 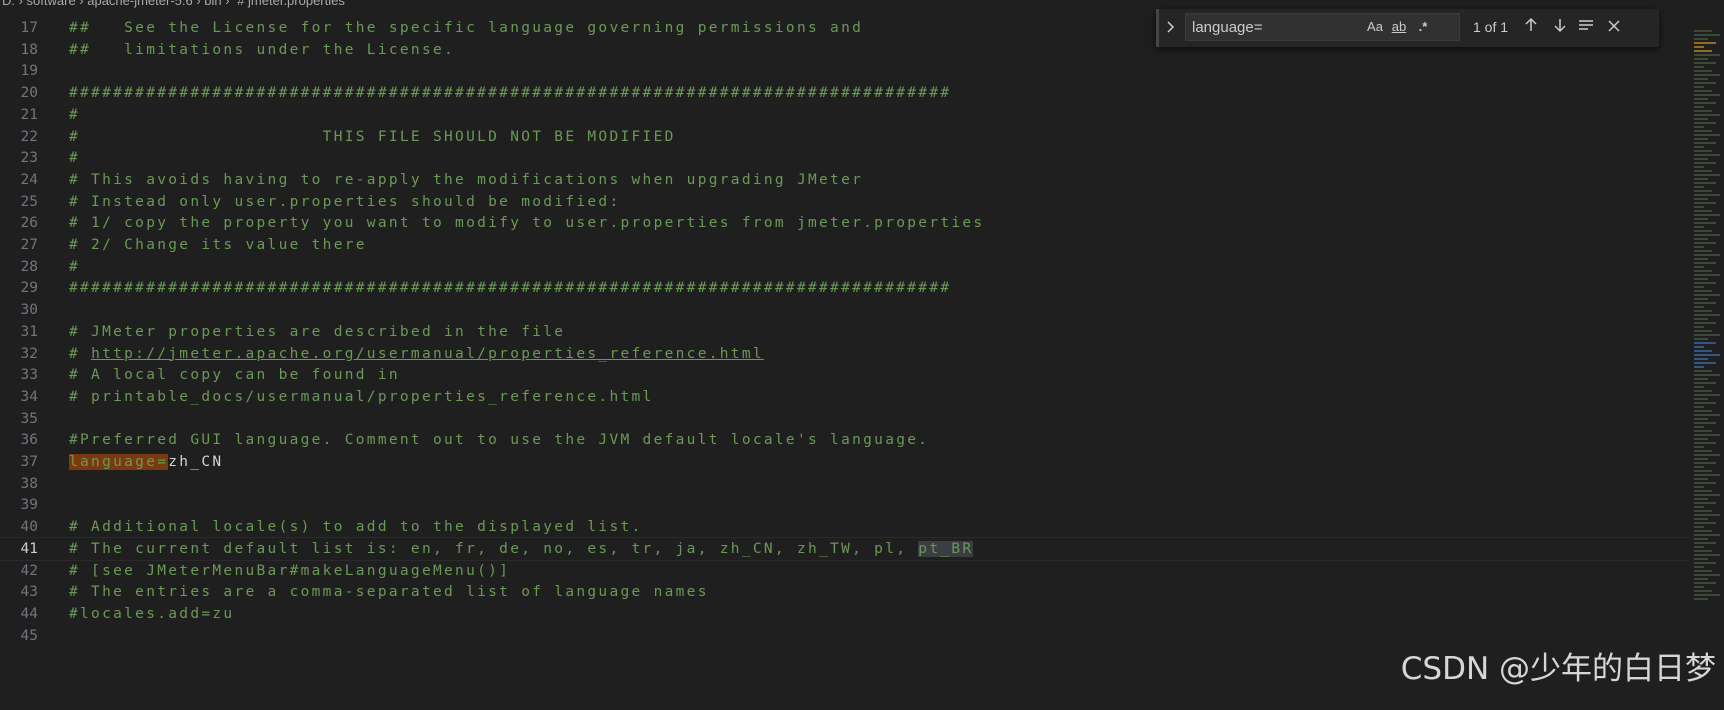 What do you see at coordinates (845, 614) in the screenshot?
I see `code-line: 44 #locales.add=zu` at bounding box center [845, 614].